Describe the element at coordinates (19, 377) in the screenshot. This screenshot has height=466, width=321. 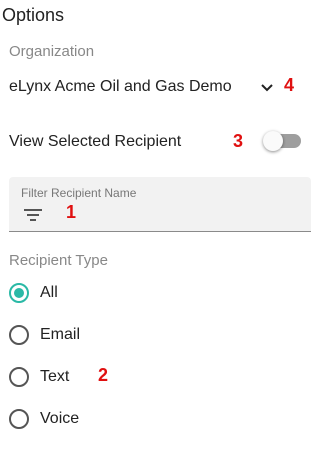
I see `radio-button-text` at that location.